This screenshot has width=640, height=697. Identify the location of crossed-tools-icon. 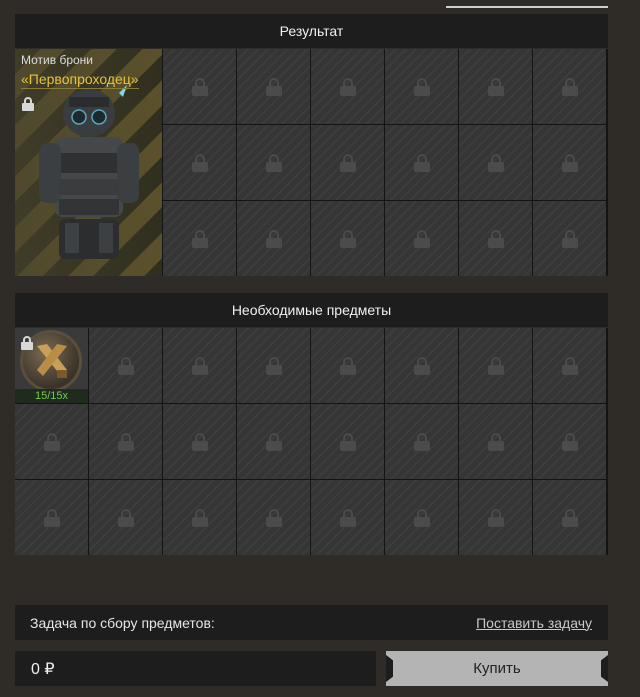
(52, 361).